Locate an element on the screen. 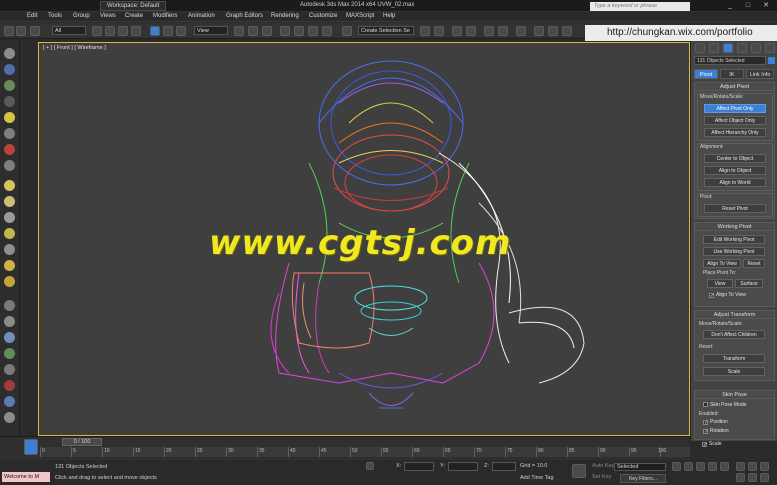  menu-edit: Edit is located at coordinates (32, 16).